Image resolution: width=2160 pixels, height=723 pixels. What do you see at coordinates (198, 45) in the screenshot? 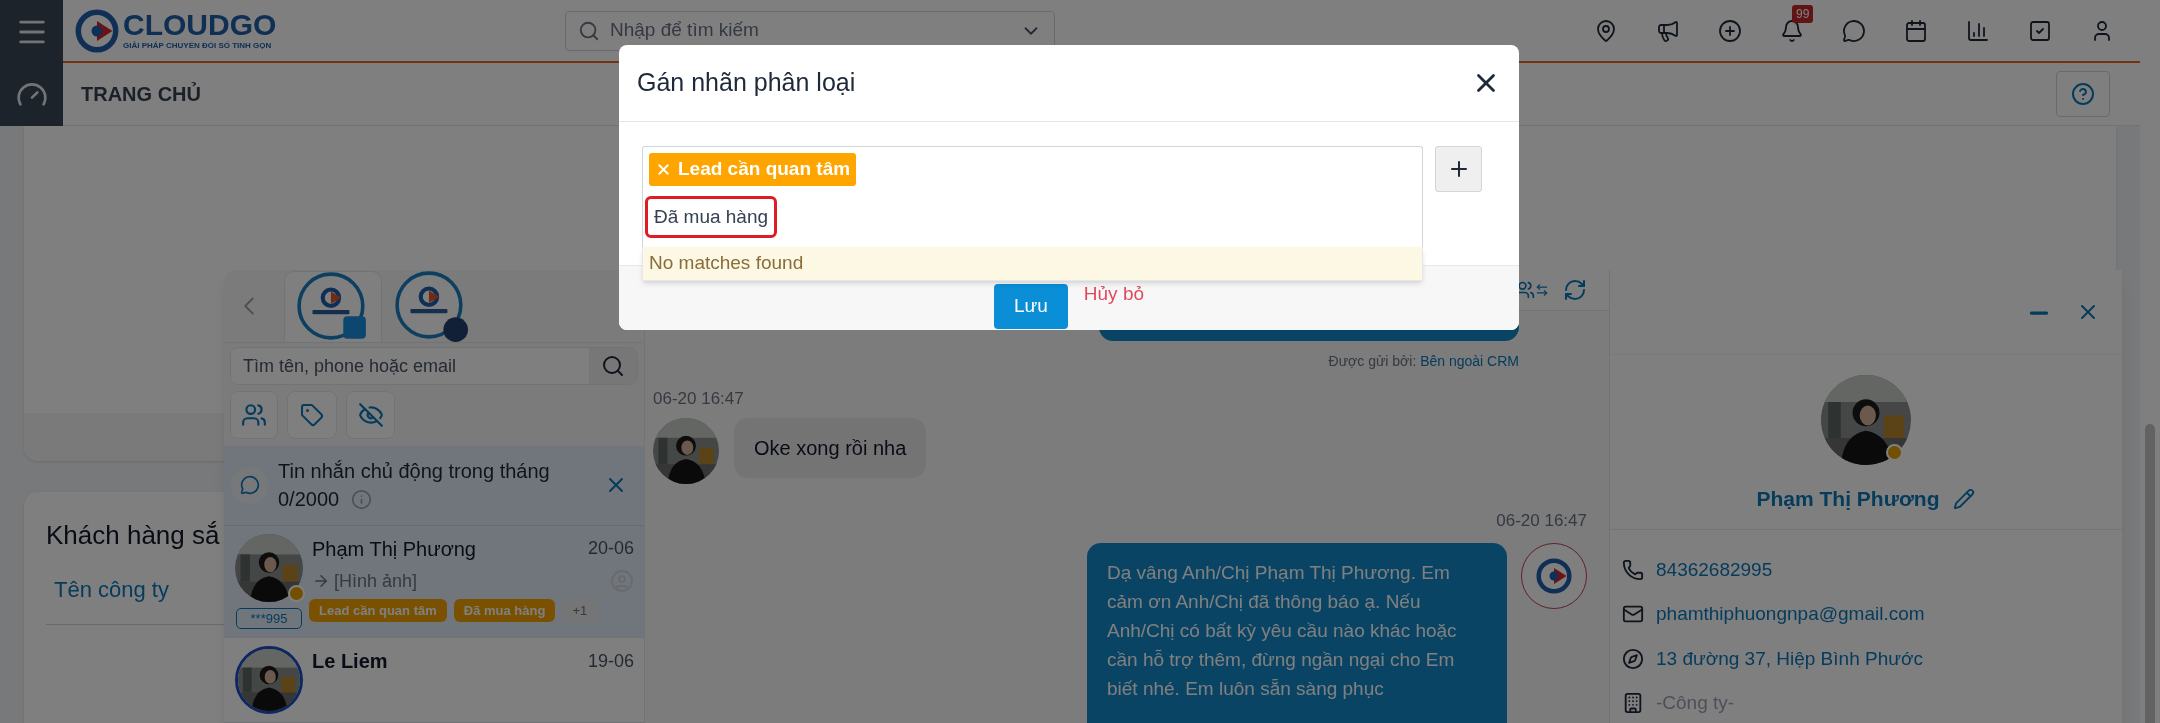
I see `logo-tagline: GIẢI PHÁP CHUYỂN ĐỔI SỐ TINH GỌN` at bounding box center [198, 45].